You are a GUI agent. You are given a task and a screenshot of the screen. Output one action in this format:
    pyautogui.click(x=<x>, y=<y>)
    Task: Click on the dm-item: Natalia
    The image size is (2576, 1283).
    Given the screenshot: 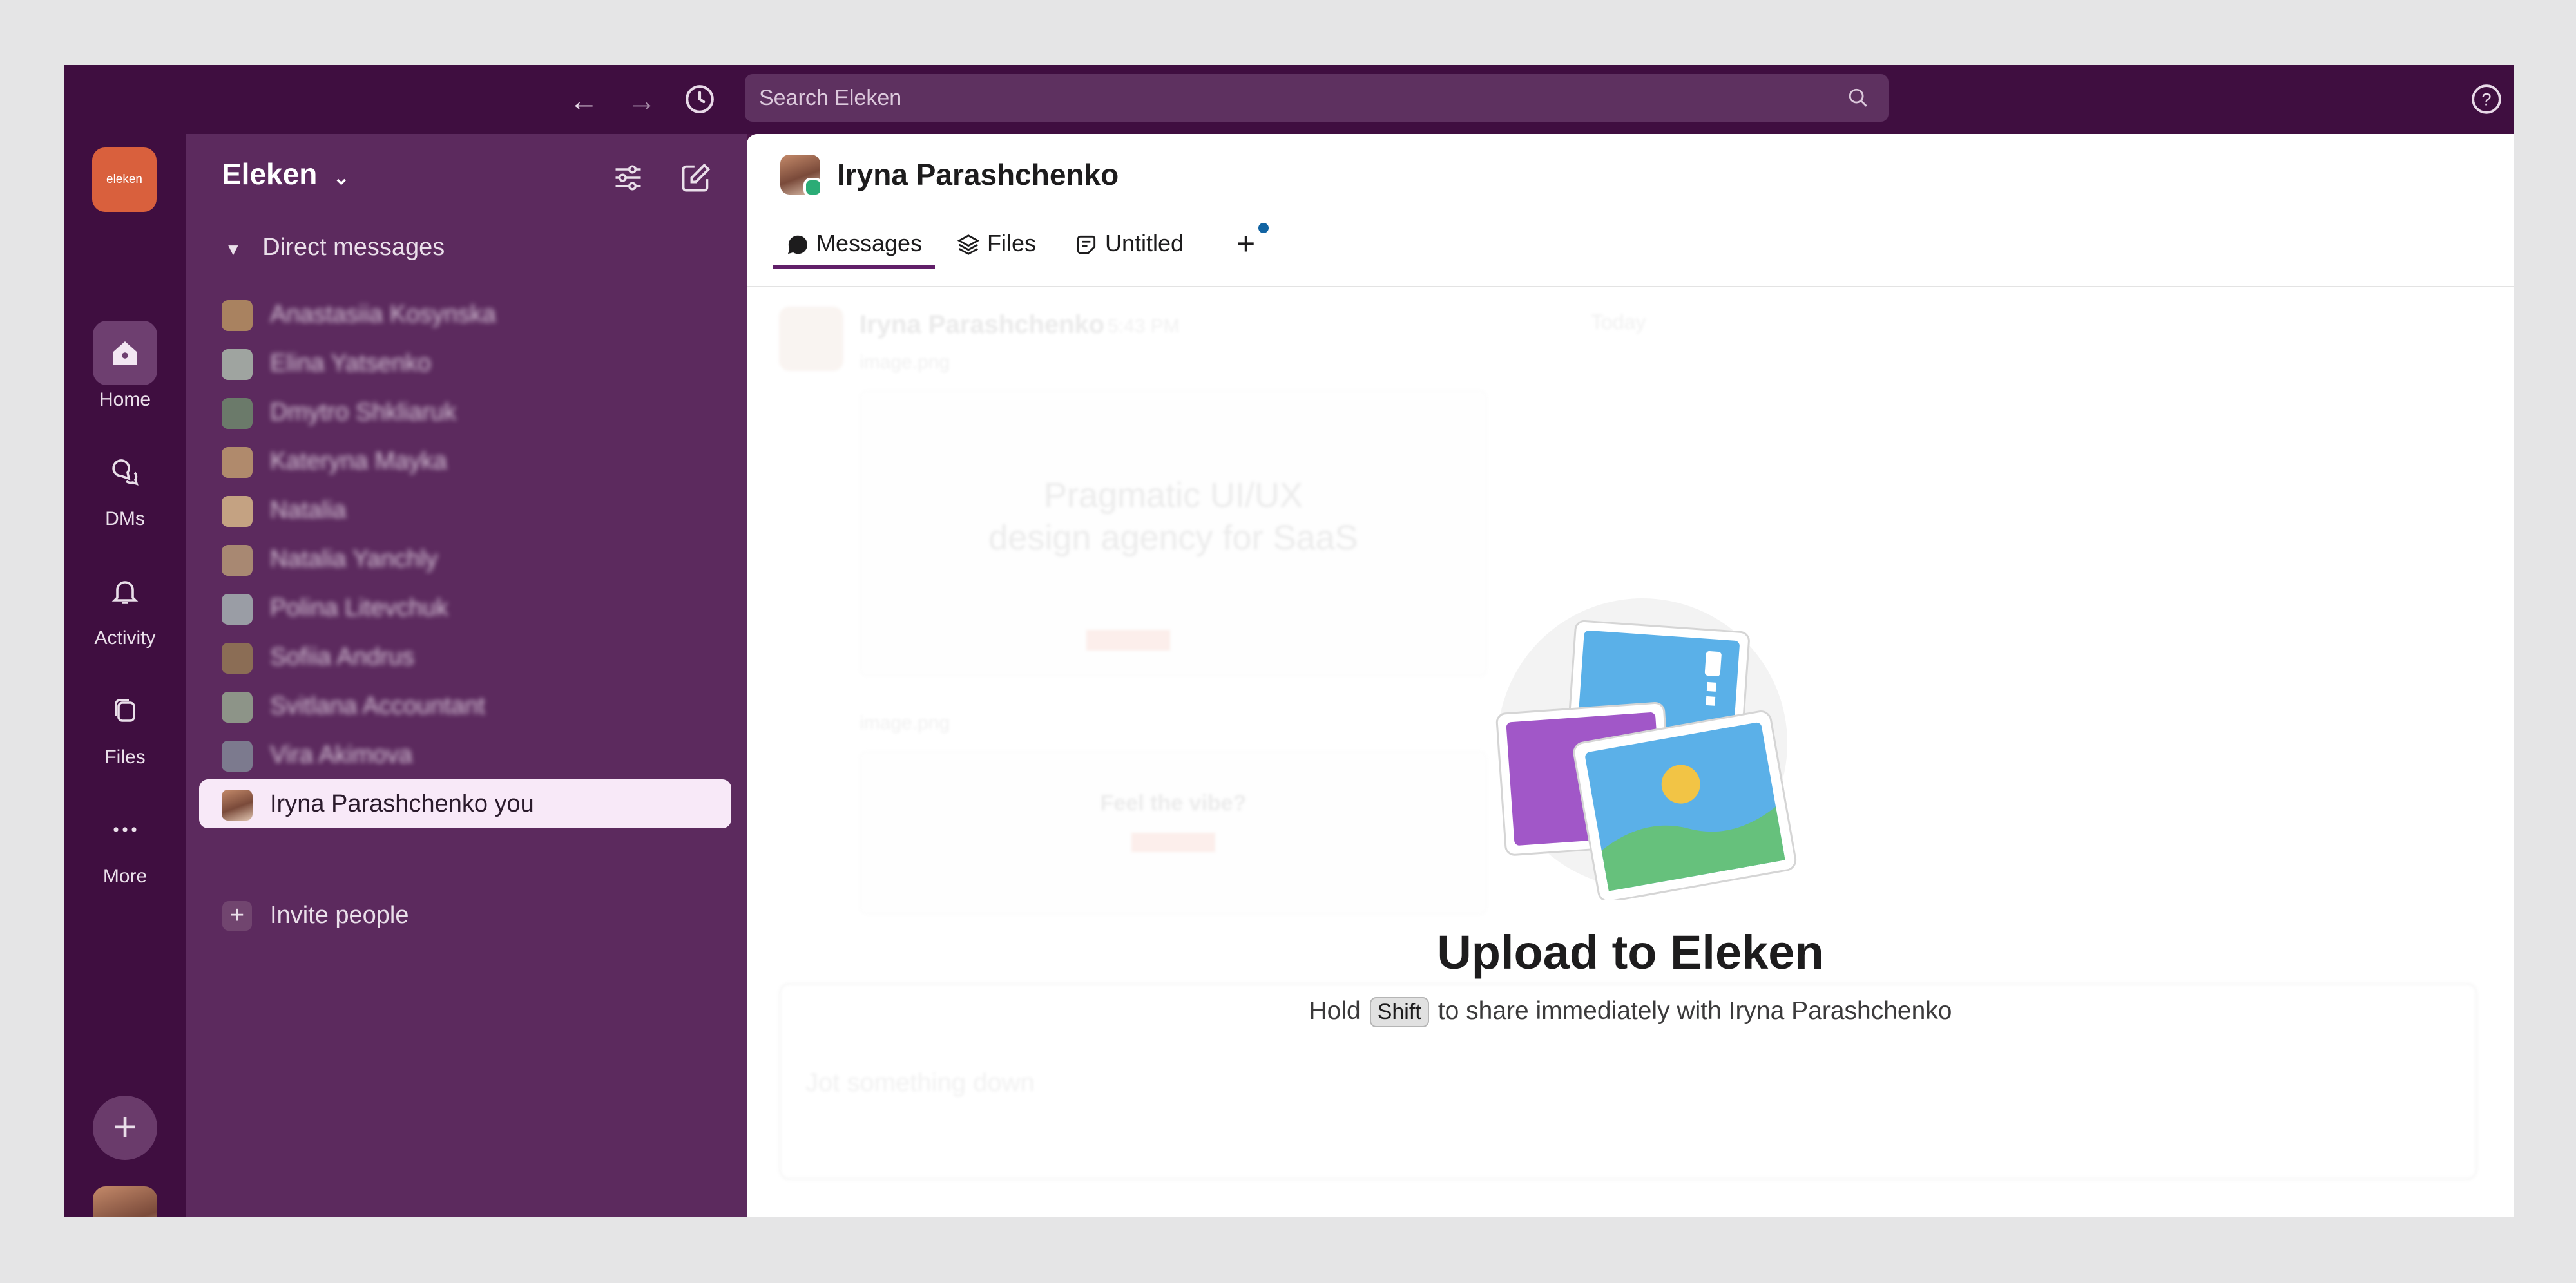 What is the action you would take?
    pyautogui.click(x=466, y=511)
    